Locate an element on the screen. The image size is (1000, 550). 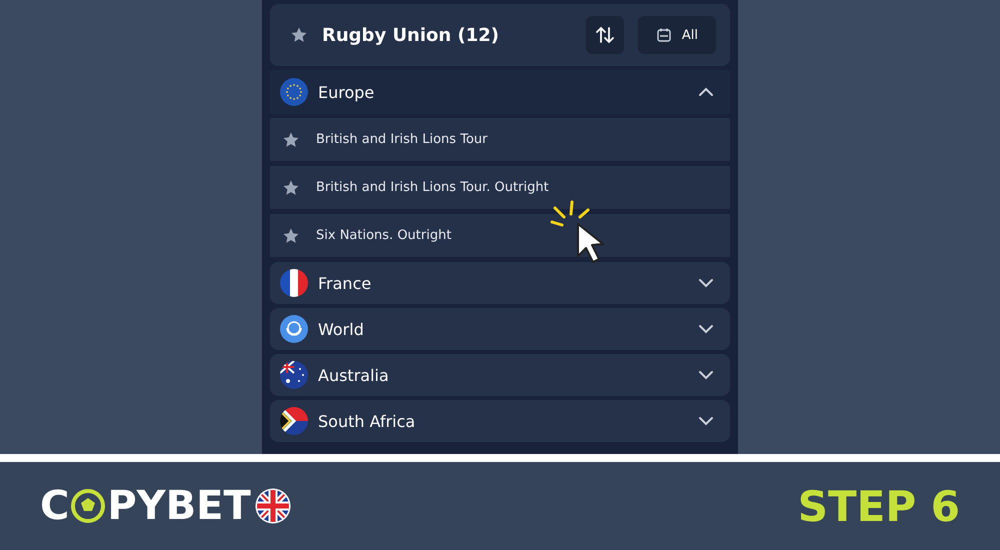
league-row: British and Irish Lions Tour is located at coordinates (500, 140).